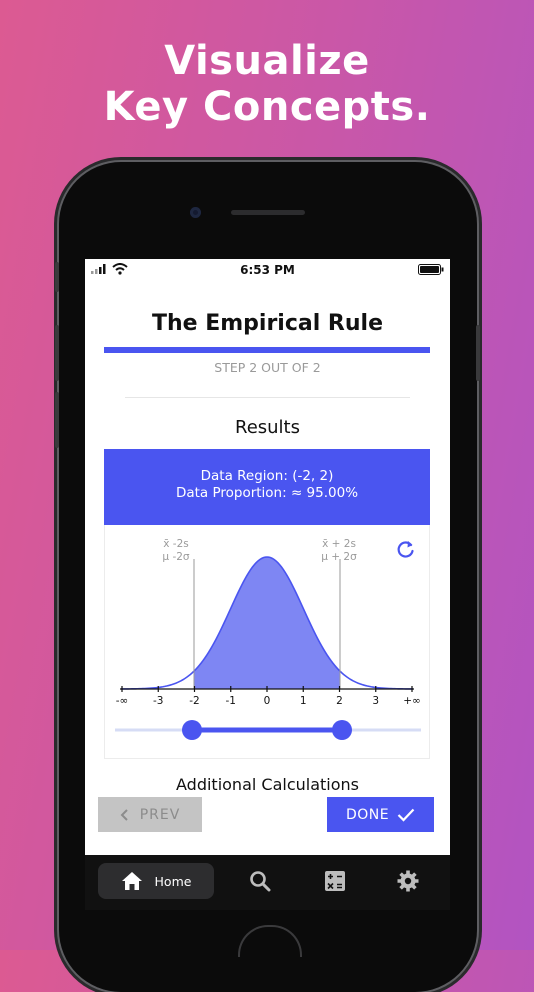 The image size is (534, 992). What do you see at coordinates (267, 397) in the screenshot?
I see `divider` at bounding box center [267, 397].